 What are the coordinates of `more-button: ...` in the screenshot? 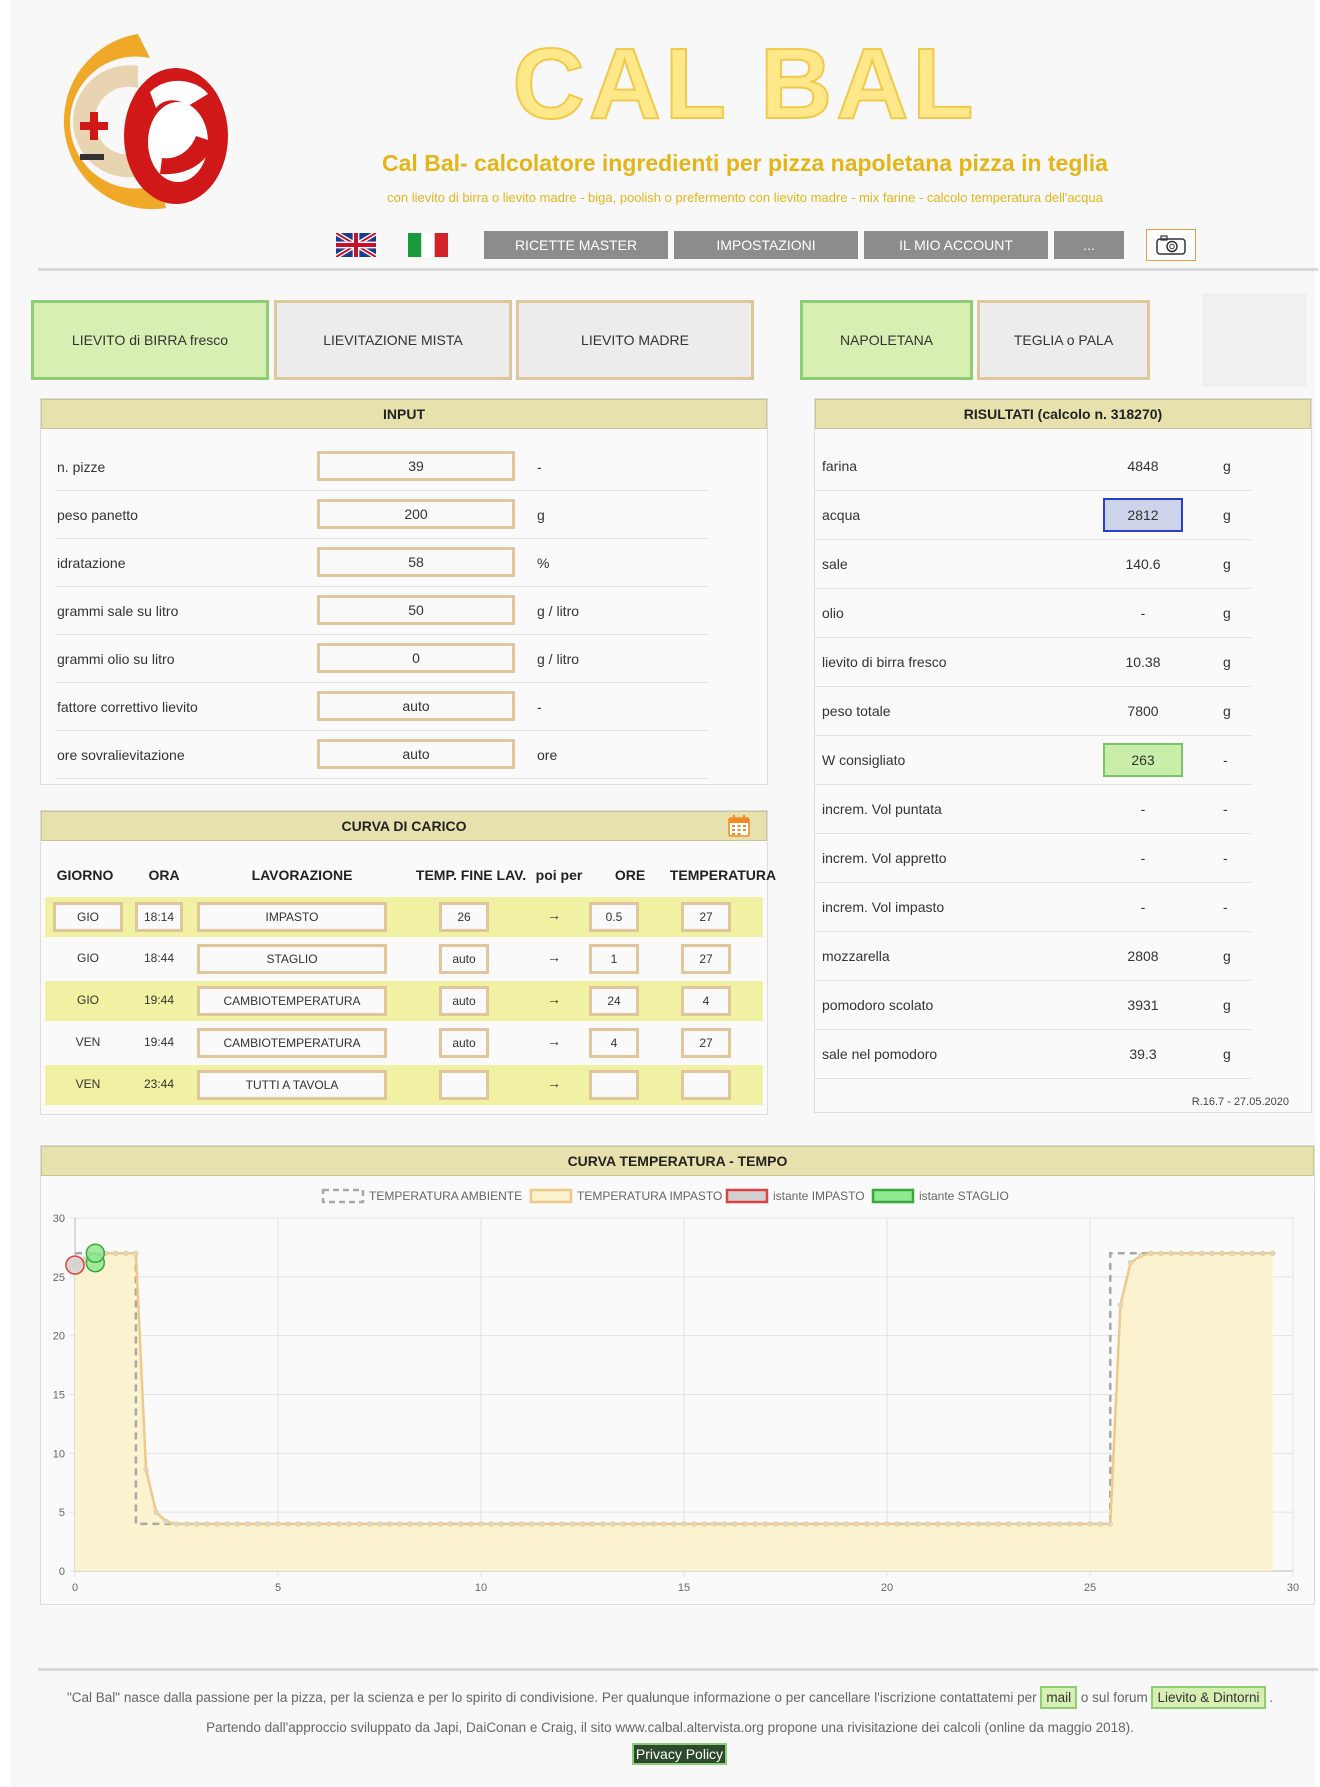 It's located at (1089, 245).